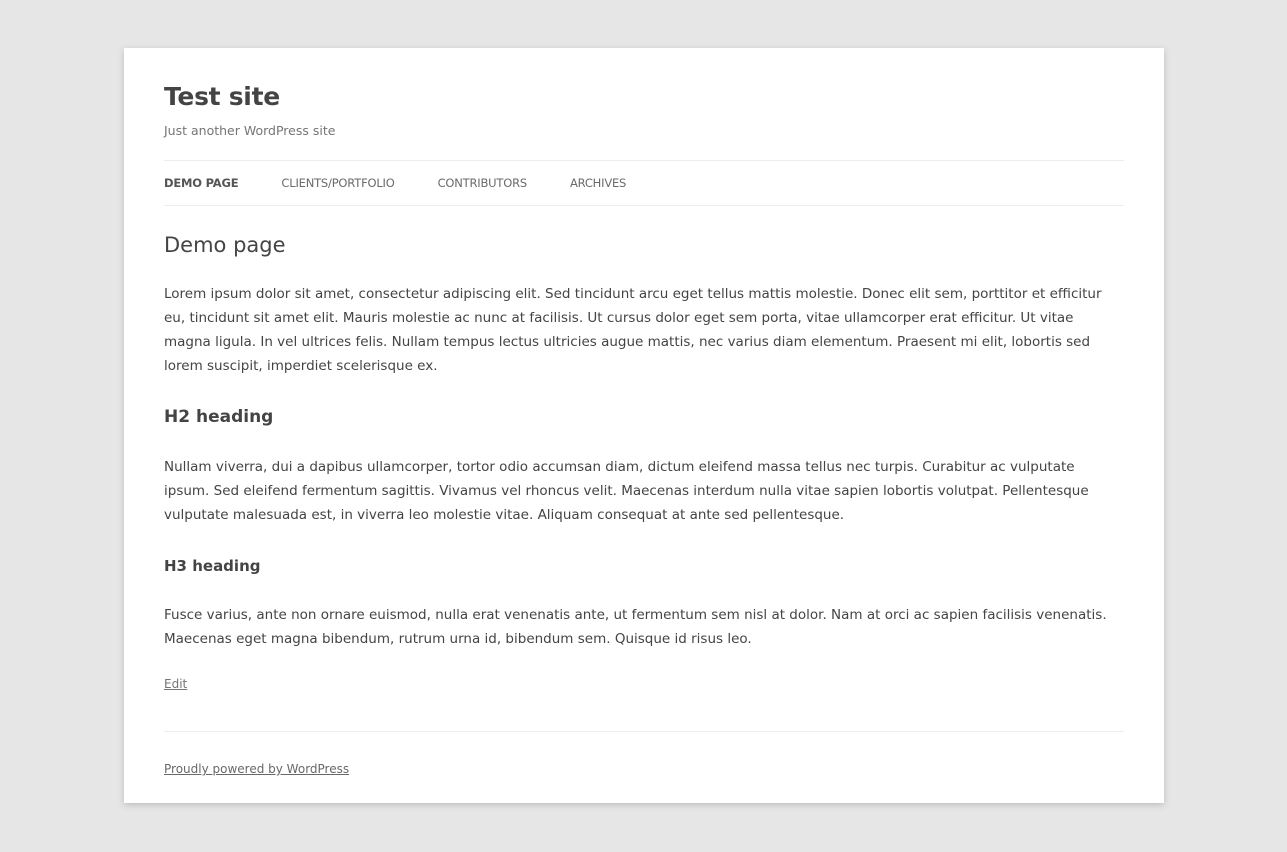 The height and width of the screenshot is (852, 1287). What do you see at coordinates (222, 96) in the screenshot?
I see `site-title-link: Test site` at bounding box center [222, 96].